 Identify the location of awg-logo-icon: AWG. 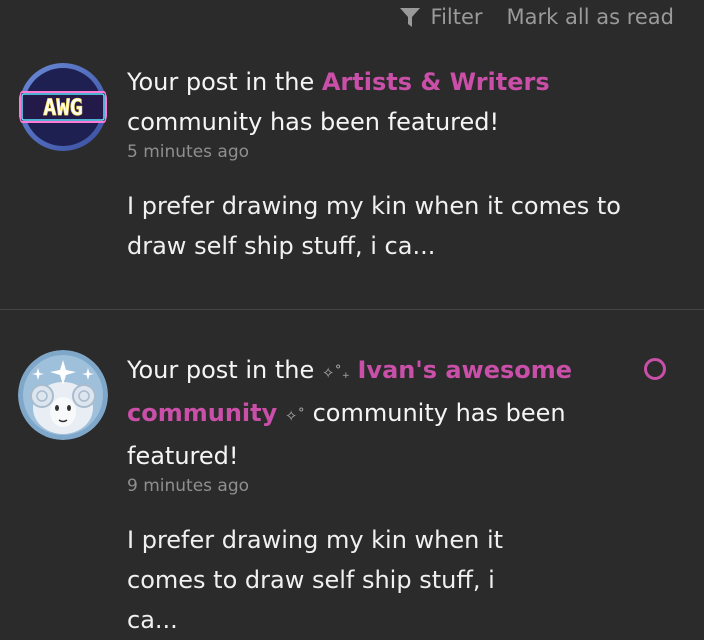
(63, 107).